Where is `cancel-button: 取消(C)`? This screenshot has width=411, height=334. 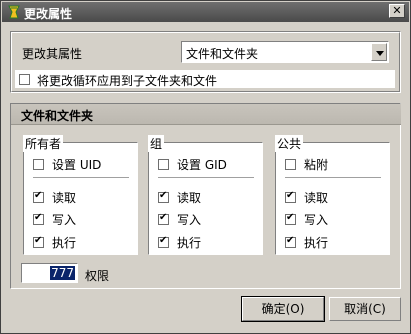 cancel-button: 取消(C) is located at coordinates (365, 309).